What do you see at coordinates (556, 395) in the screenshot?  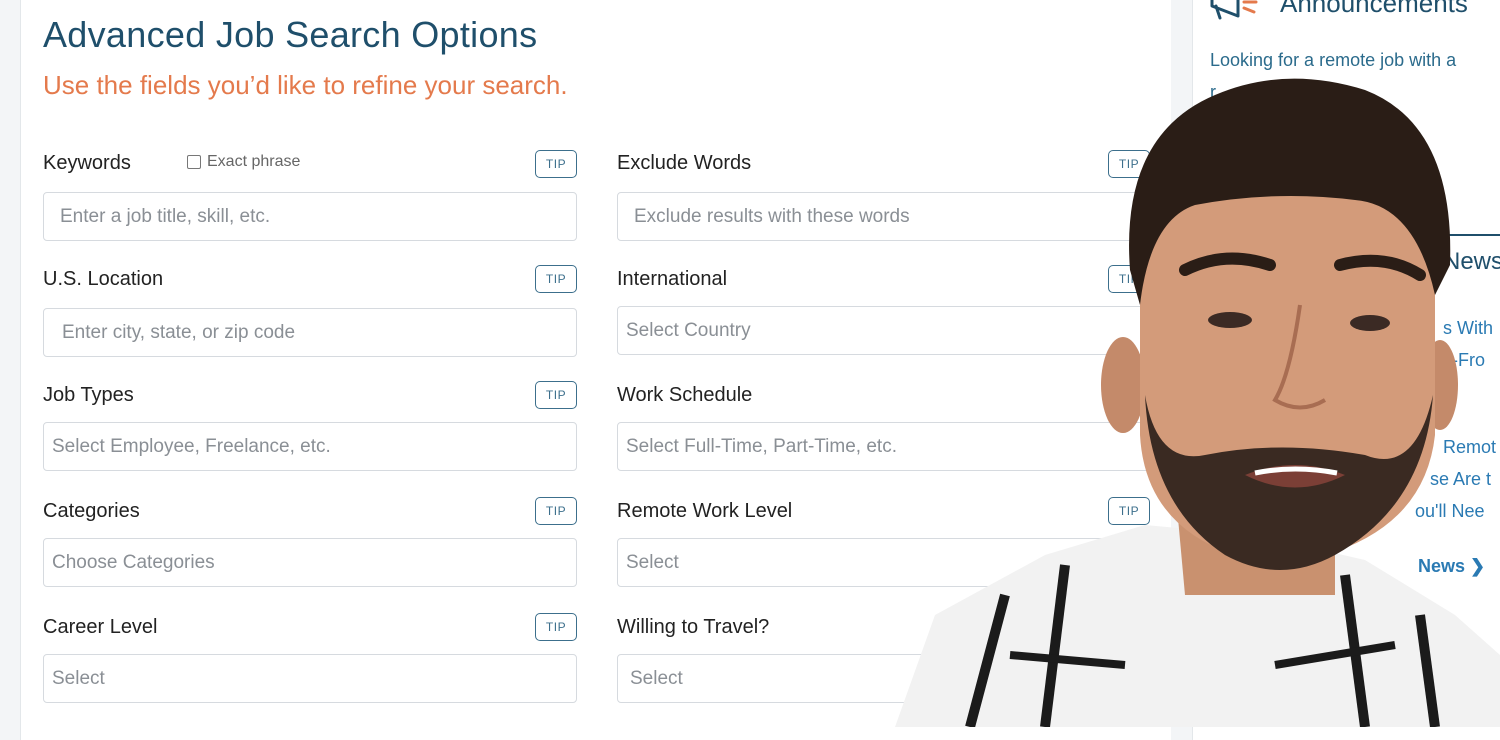 I see `job-types-tip-button: TIP` at bounding box center [556, 395].